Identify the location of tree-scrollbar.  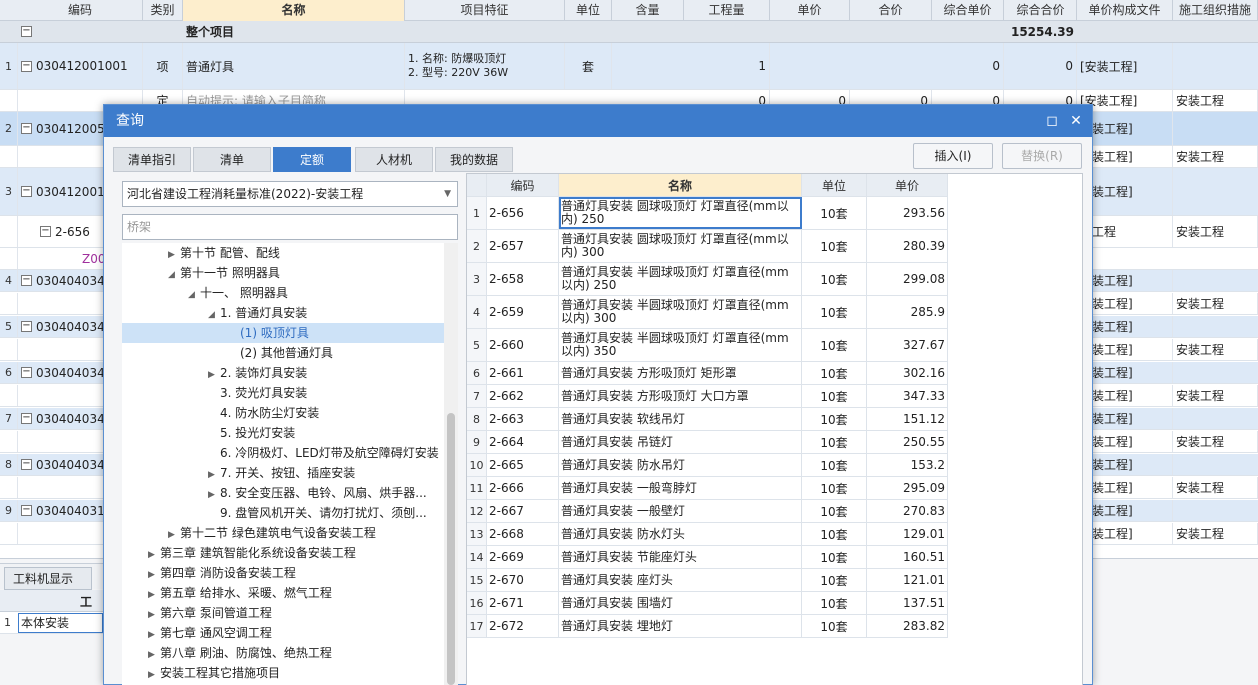
(451, 464).